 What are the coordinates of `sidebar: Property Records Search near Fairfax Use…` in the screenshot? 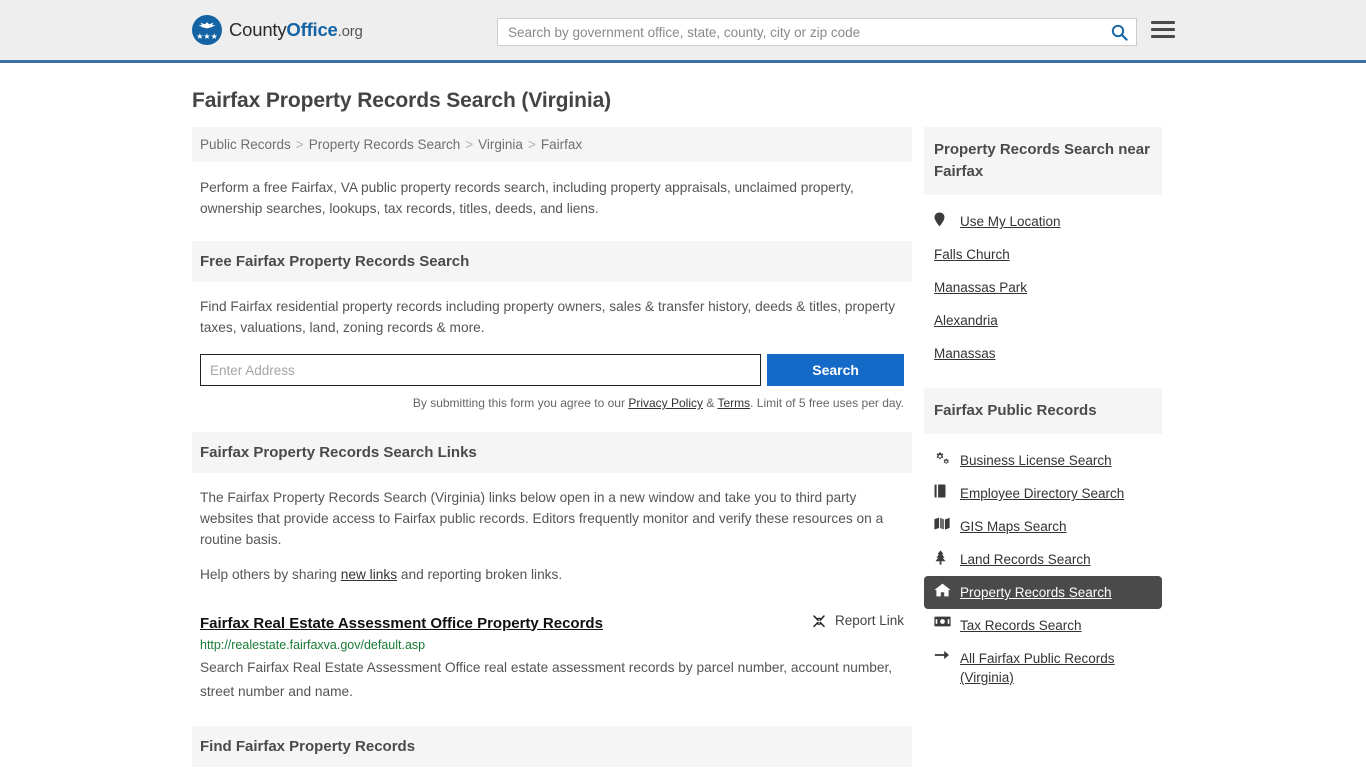 It's located at (1043, 410).